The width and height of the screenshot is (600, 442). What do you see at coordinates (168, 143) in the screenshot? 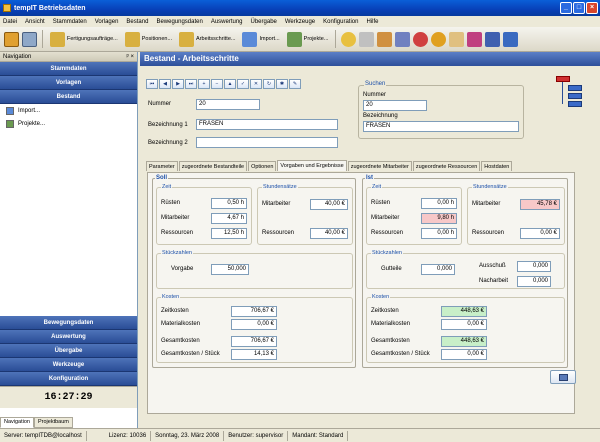
I see `bezeichnung2-label: Bezeichnung 2` at bounding box center [168, 143].